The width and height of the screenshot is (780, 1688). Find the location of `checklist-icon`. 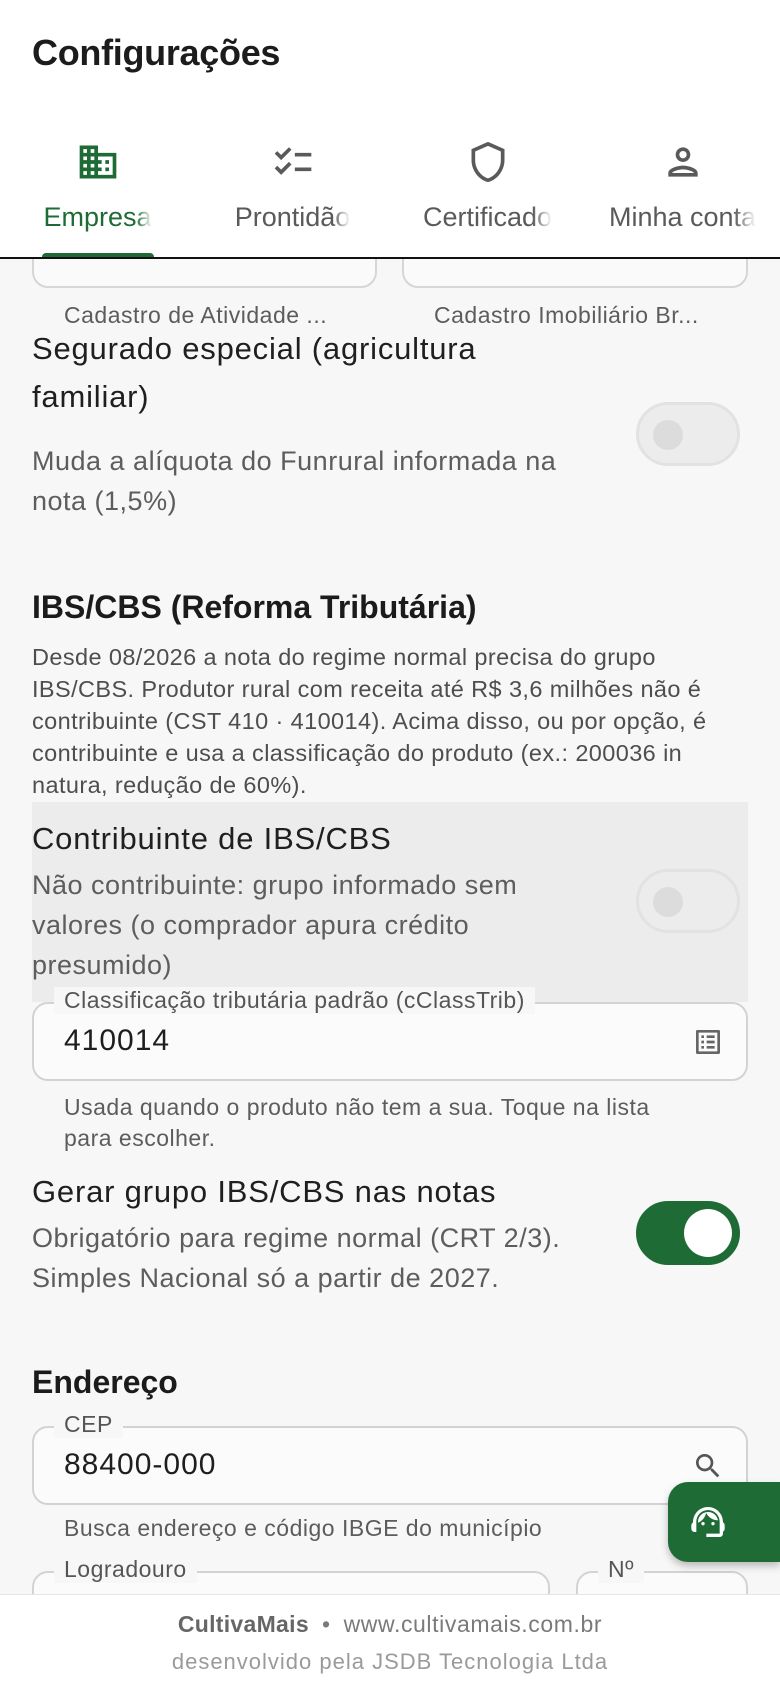

checklist-icon is located at coordinates (292, 161).